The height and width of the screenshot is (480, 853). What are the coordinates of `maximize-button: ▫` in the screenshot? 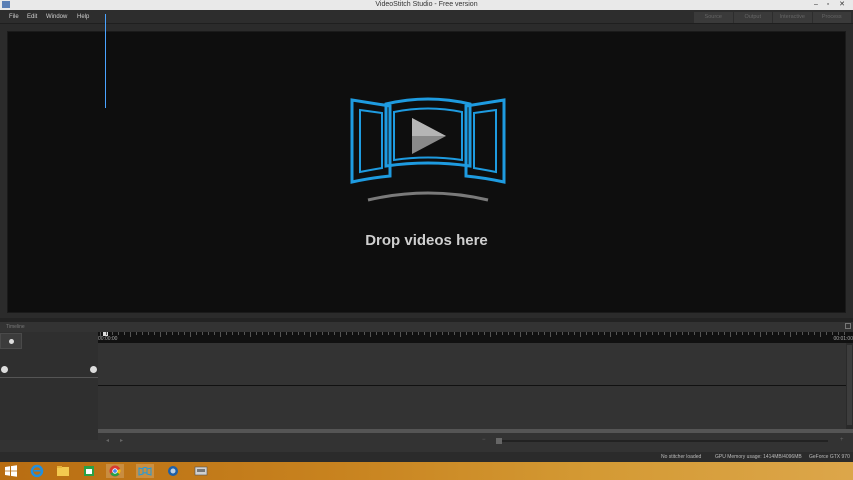 It's located at (828, 5).